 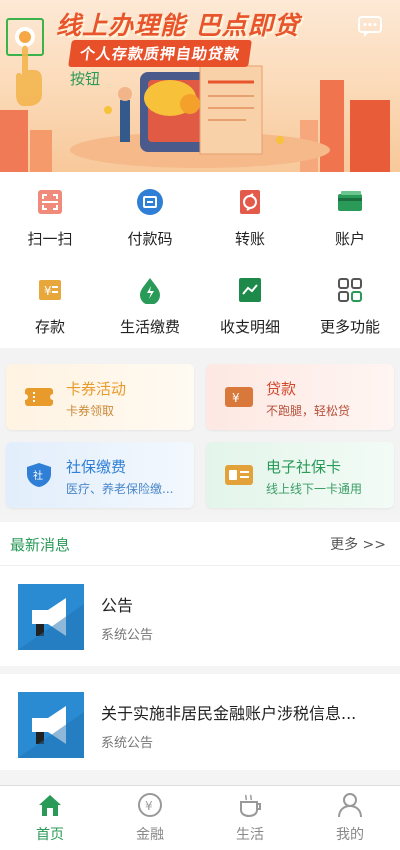 I want to click on news-header: 最新消息 更多 >>, so click(x=200, y=544).